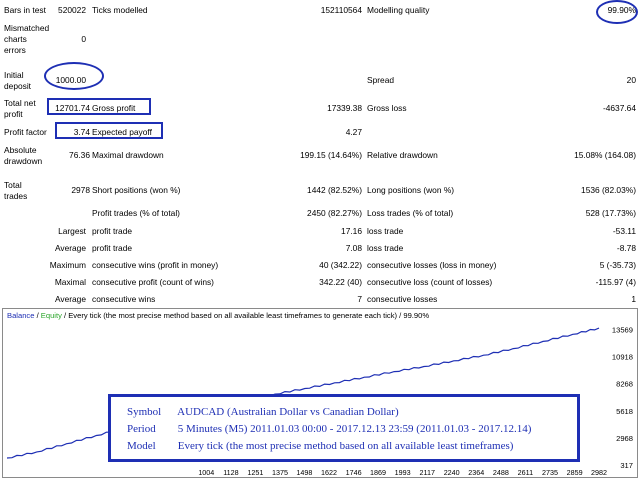 The image size is (640, 480). What do you see at coordinates (385, 231) in the screenshot?
I see `largest-loss-label: loss trade` at bounding box center [385, 231].